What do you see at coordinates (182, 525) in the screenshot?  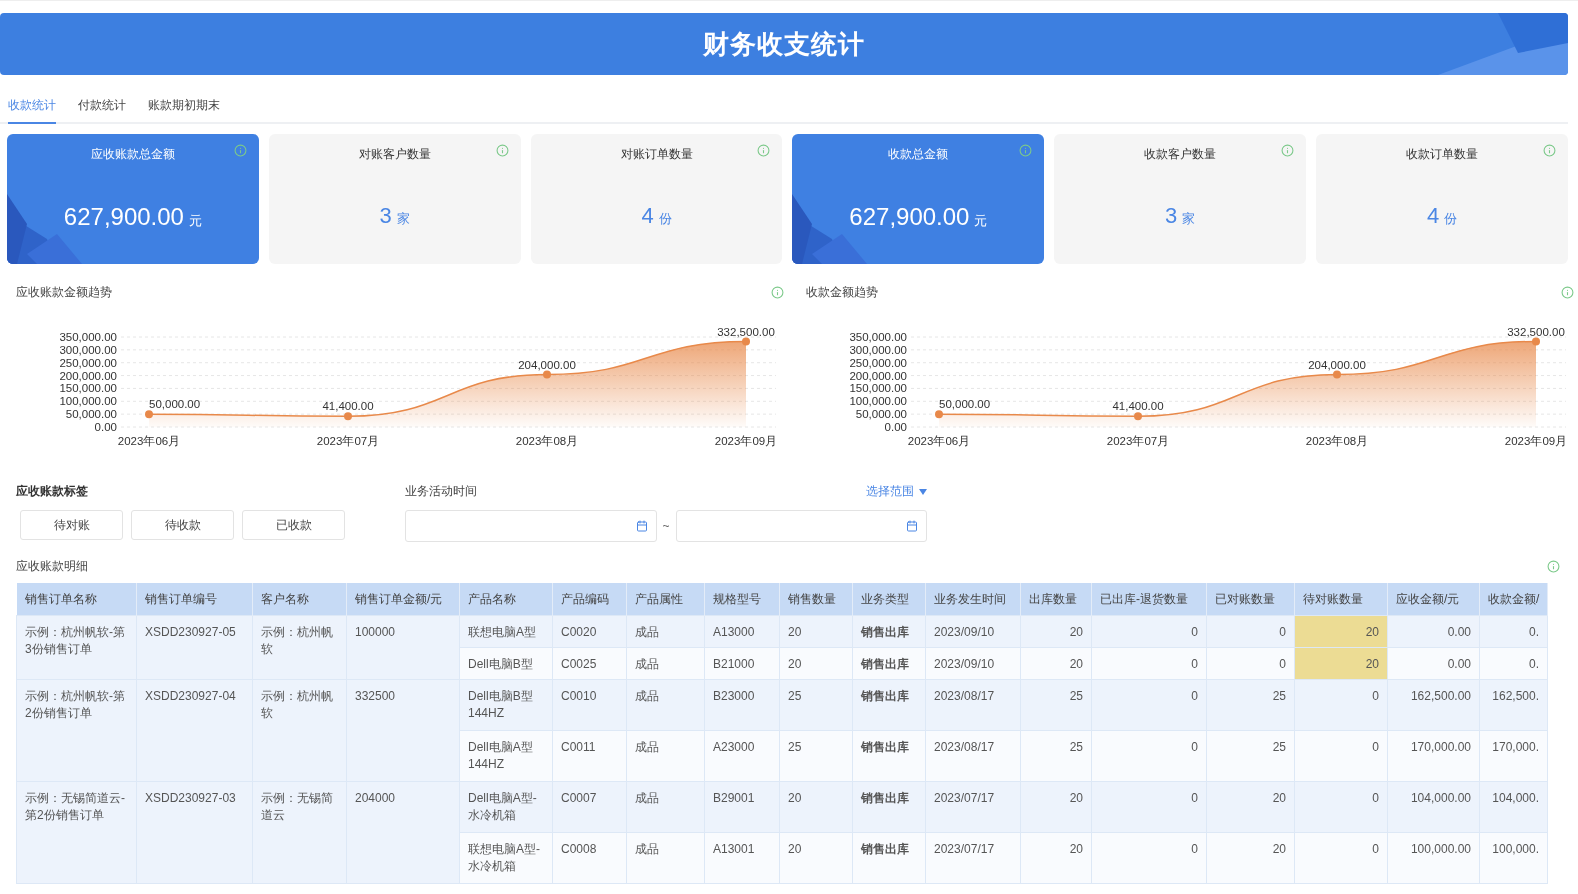 I see `tag-button: 待收款` at bounding box center [182, 525].